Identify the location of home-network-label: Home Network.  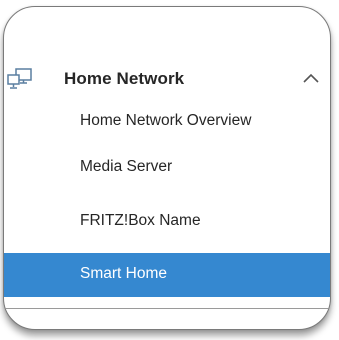
(124, 78).